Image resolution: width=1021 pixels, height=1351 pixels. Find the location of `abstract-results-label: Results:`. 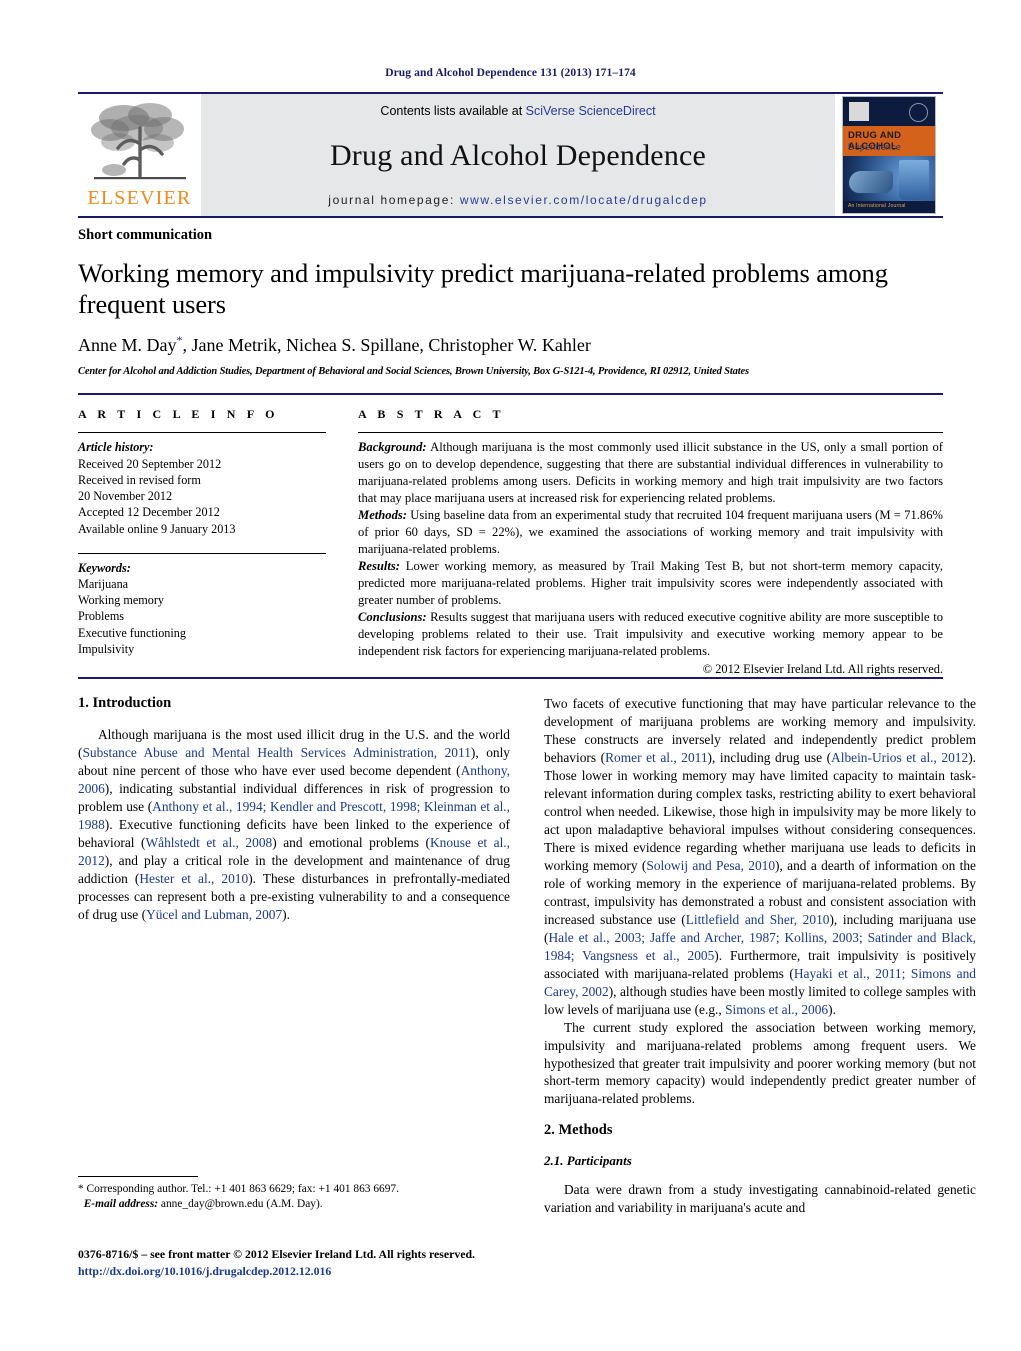

abstract-results-label: Results: is located at coordinates (379, 566).